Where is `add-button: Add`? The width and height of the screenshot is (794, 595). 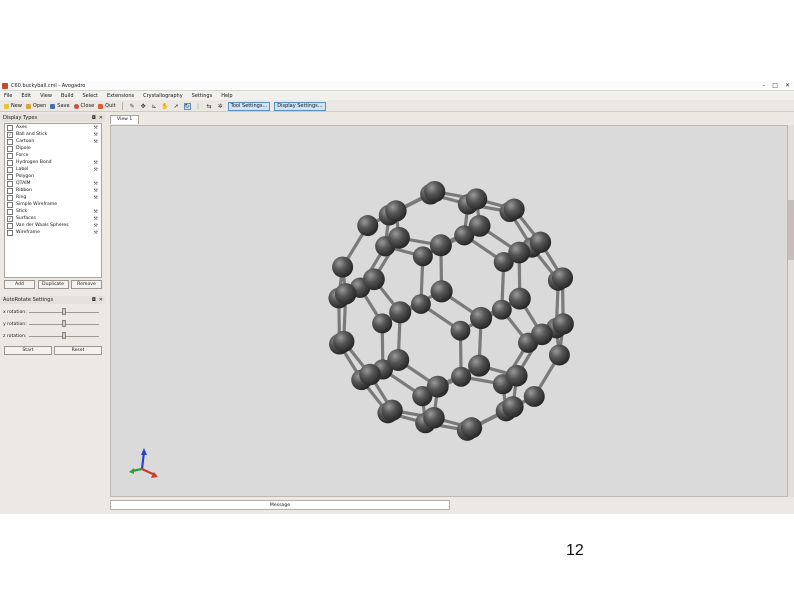
add-button: Add is located at coordinates (19, 284).